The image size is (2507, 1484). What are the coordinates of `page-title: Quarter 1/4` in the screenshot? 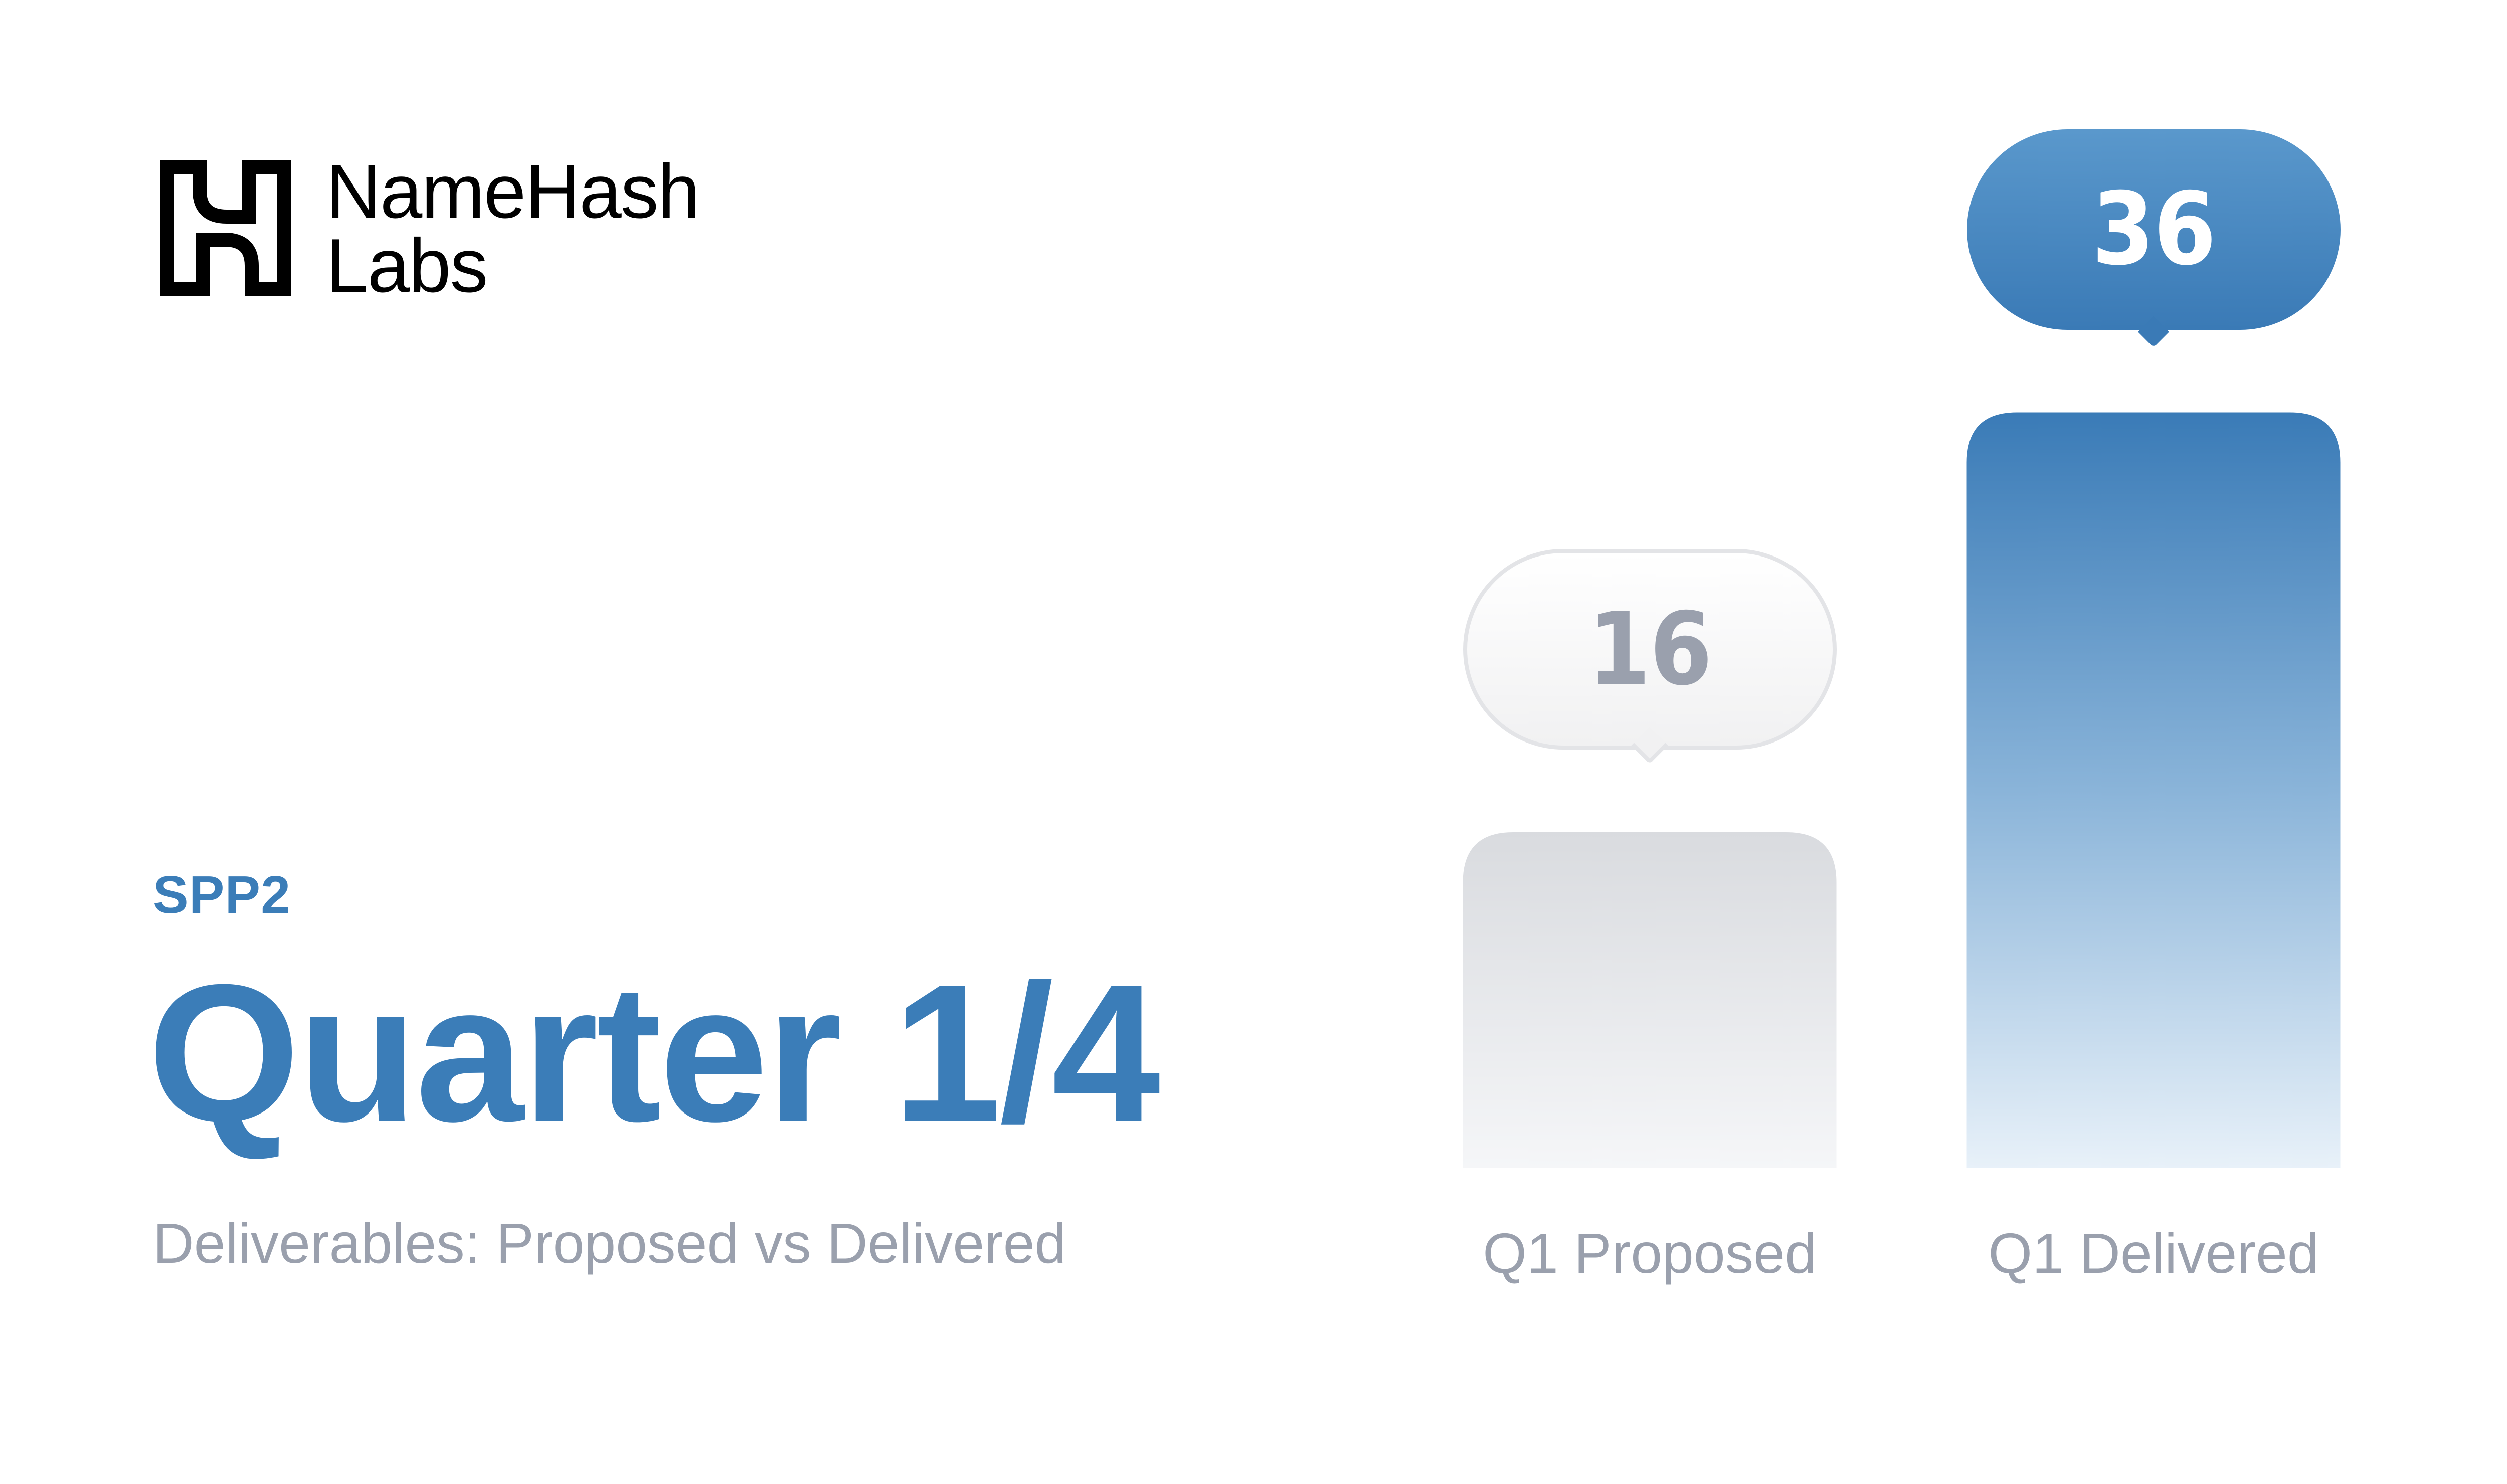 It's located at (654, 1053).